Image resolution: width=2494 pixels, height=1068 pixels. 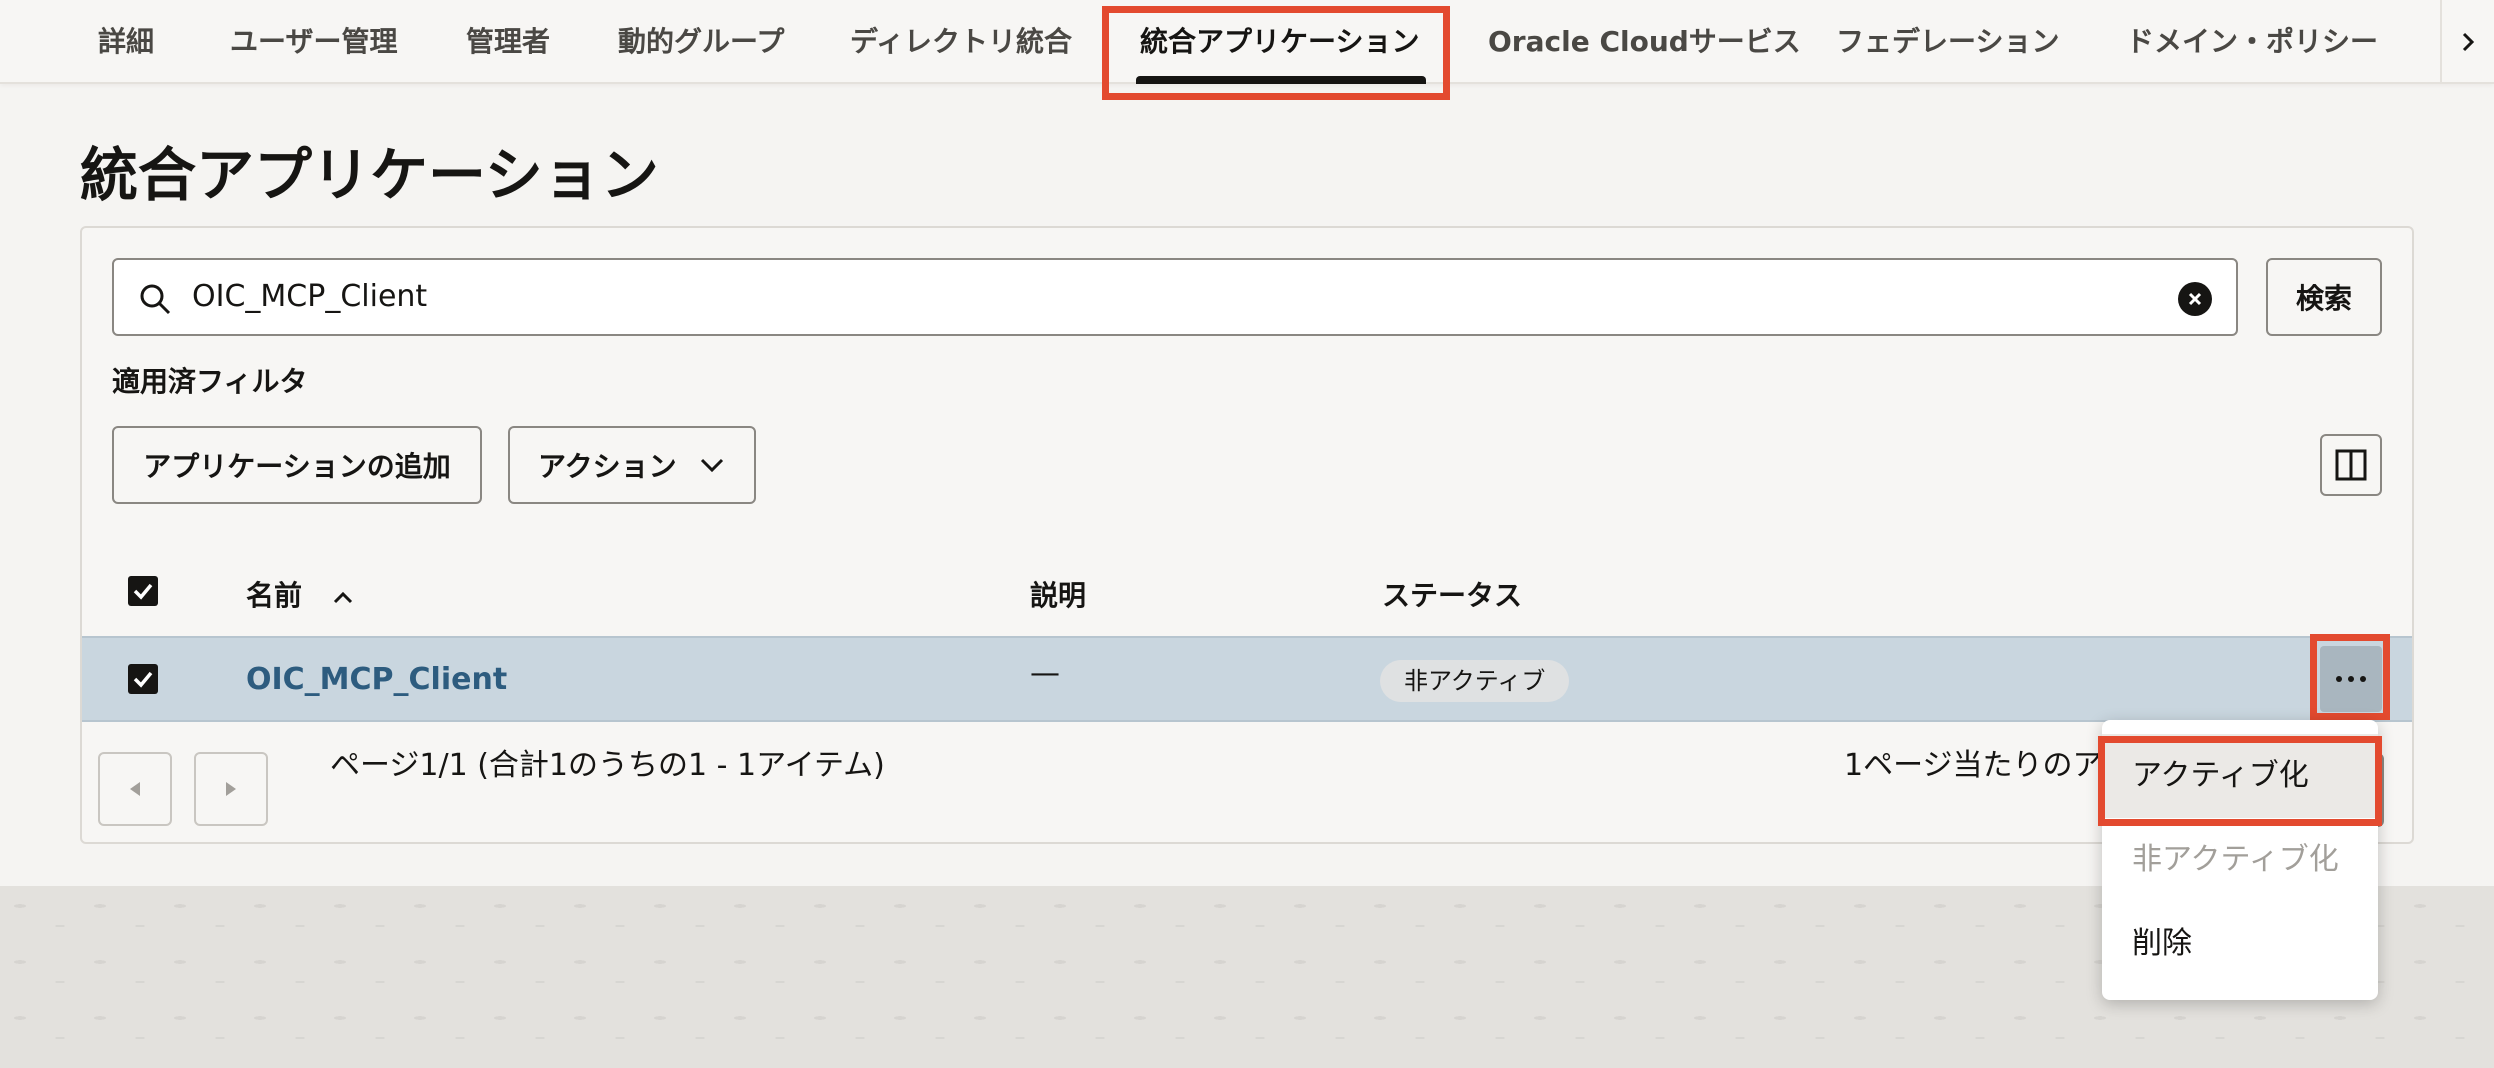 I want to click on sort-ascending-icon, so click(x=342, y=597).